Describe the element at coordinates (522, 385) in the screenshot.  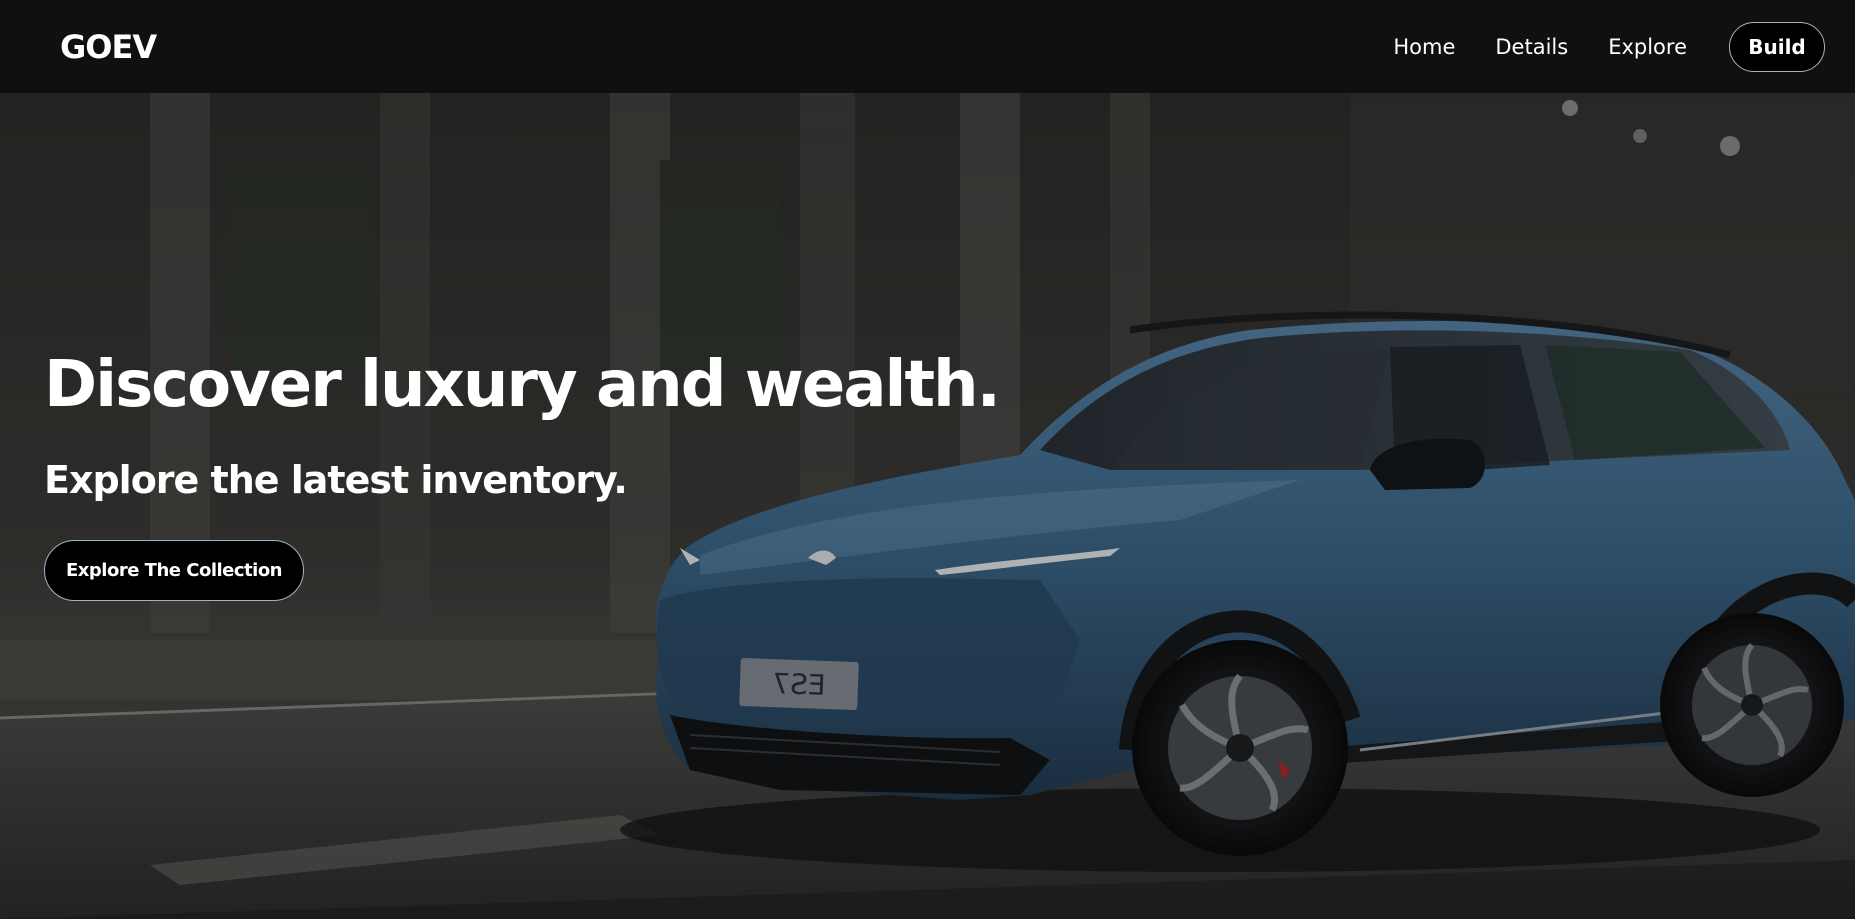
I see `hero-headline: Discover luxury and wealth.` at that location.